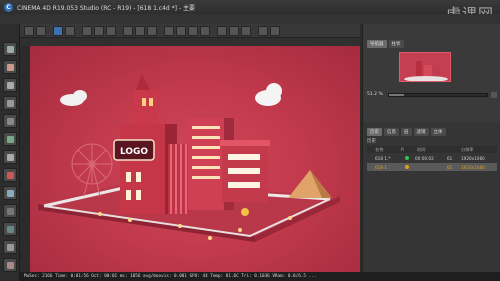  What do you see at coordinates (10, 229) in the screenshot?
I see `grid-tool` at bounding box center [10, 229].